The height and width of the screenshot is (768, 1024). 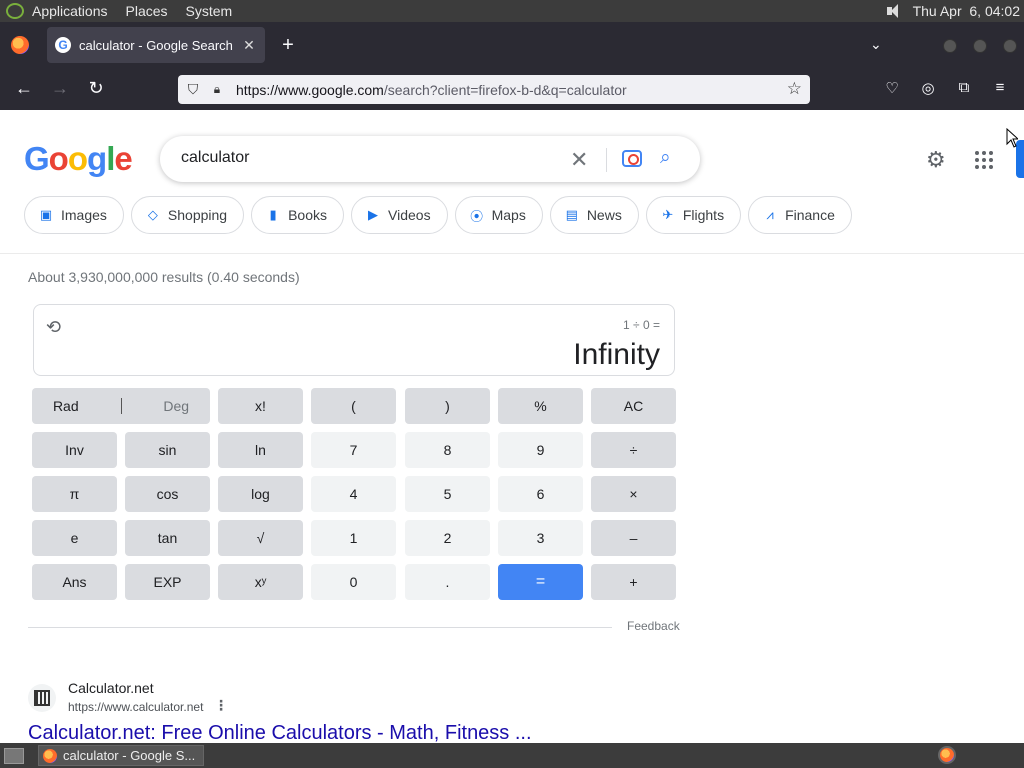 I want to click on book-icon: ▮, so click(x=273, y=214).